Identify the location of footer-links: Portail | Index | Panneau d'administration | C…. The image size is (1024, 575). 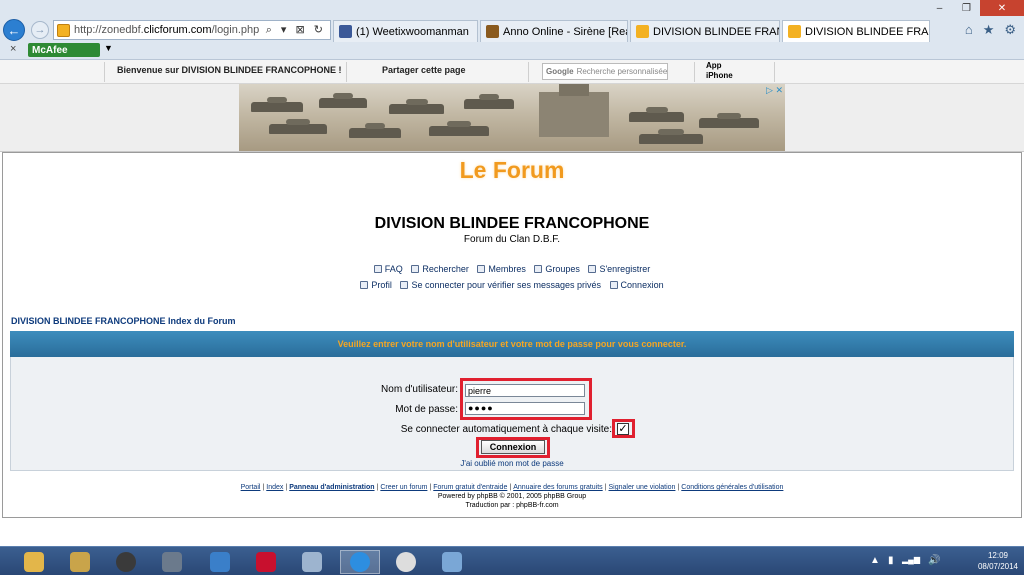
(512, 487).